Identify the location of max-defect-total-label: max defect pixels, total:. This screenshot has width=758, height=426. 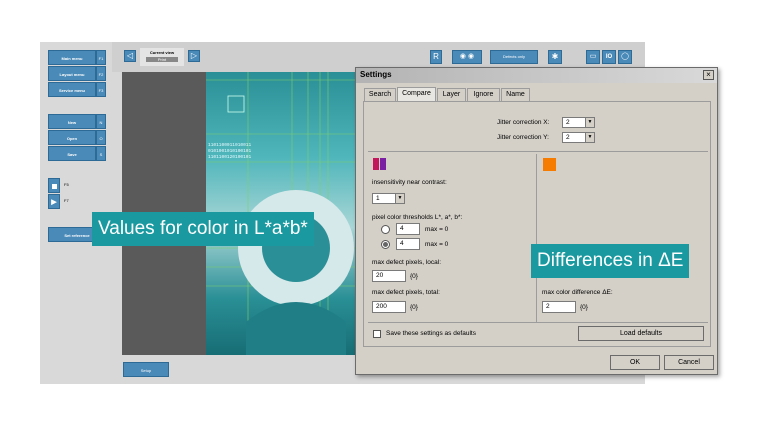
(406, 292).